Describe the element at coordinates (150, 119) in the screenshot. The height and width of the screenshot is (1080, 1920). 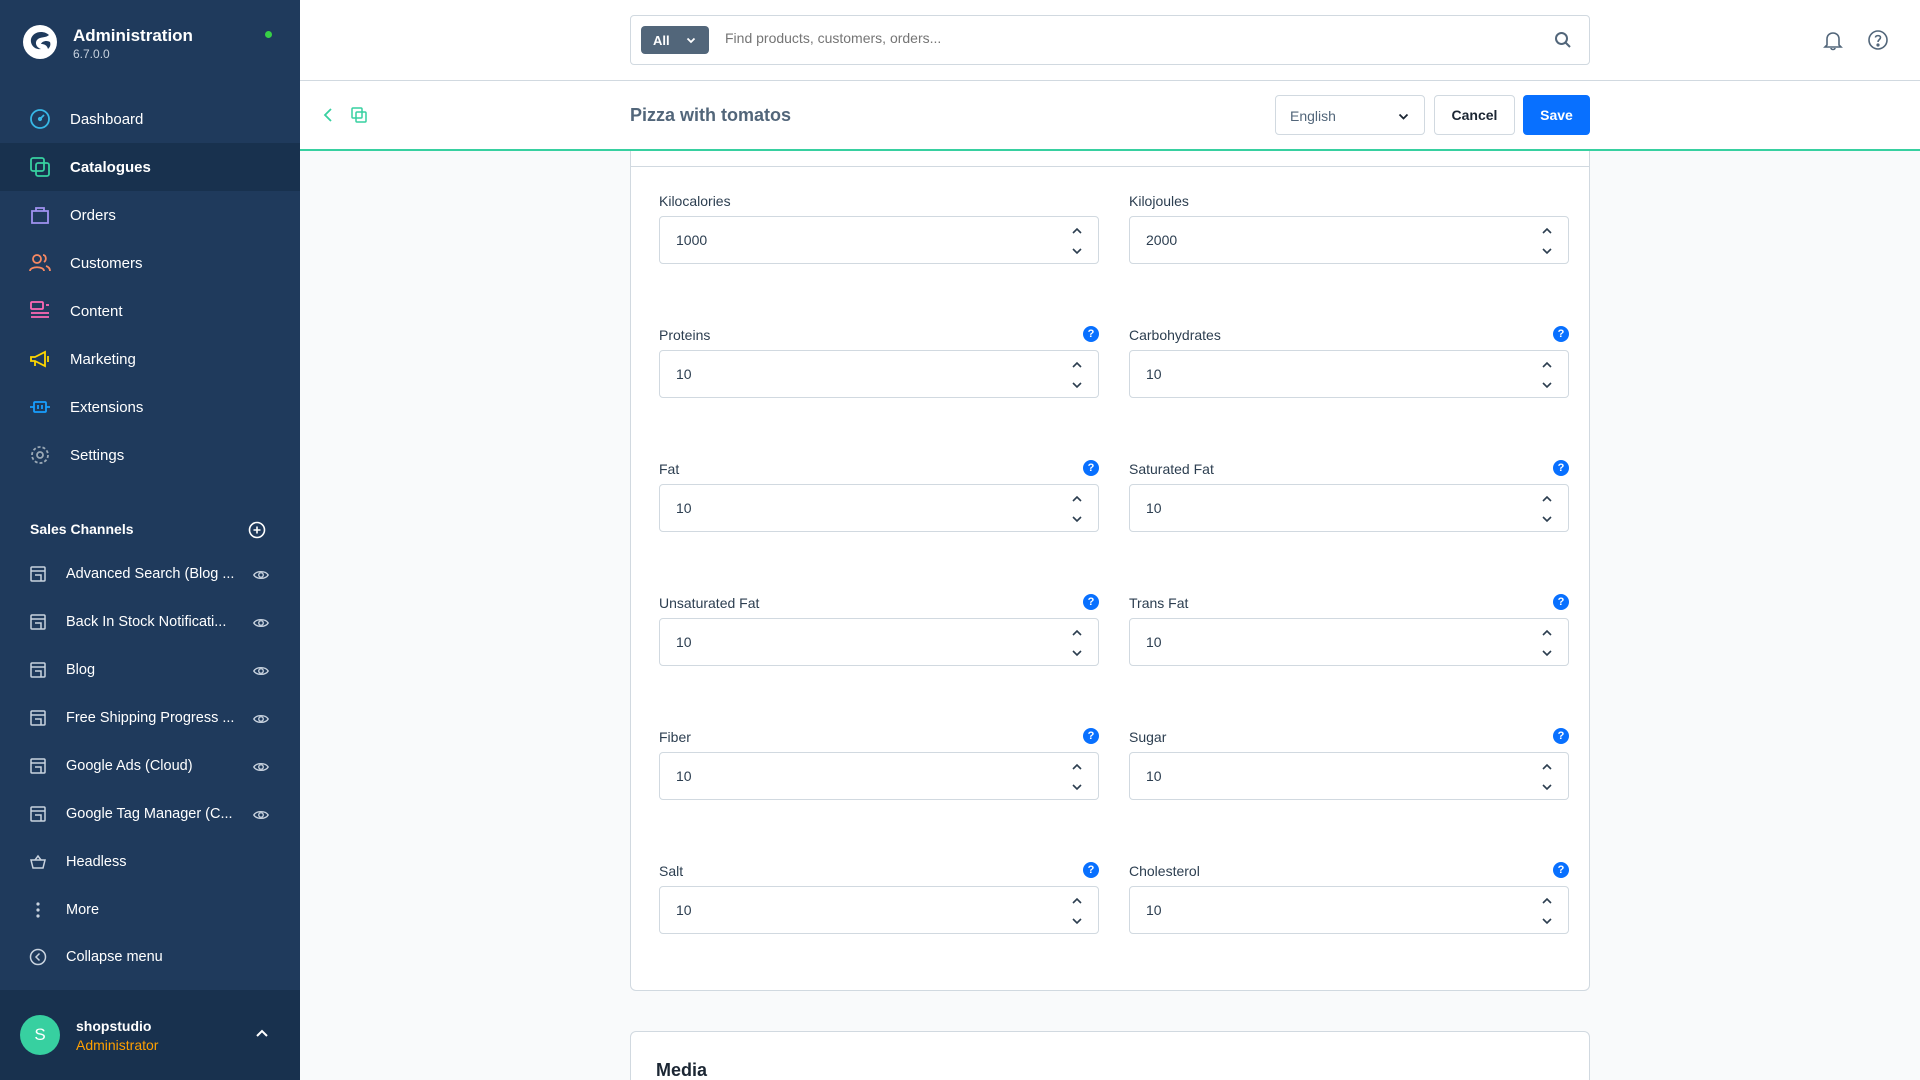
I see `nav-item-dashboard: Dashboard` at that location.